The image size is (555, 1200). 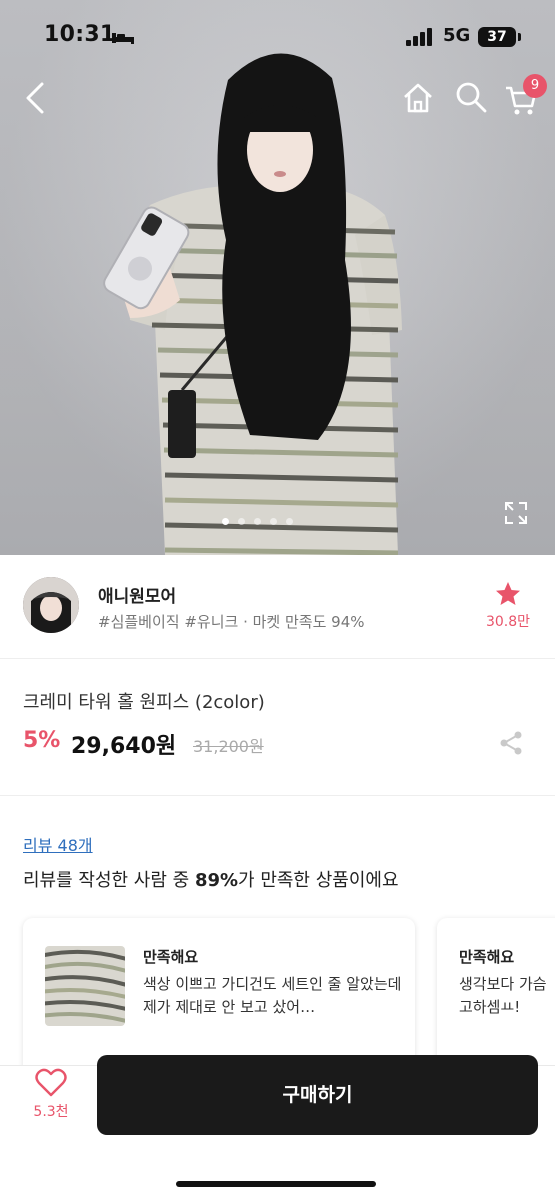 I want to click on sleep-focus-icon, so click(x=123, y=38).